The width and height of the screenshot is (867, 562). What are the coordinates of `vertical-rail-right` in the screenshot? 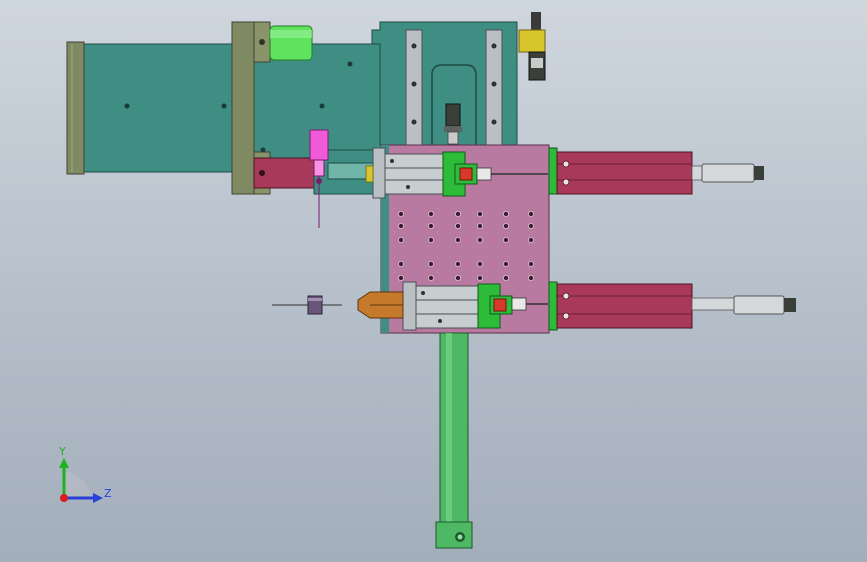 It's located at (494, 87).